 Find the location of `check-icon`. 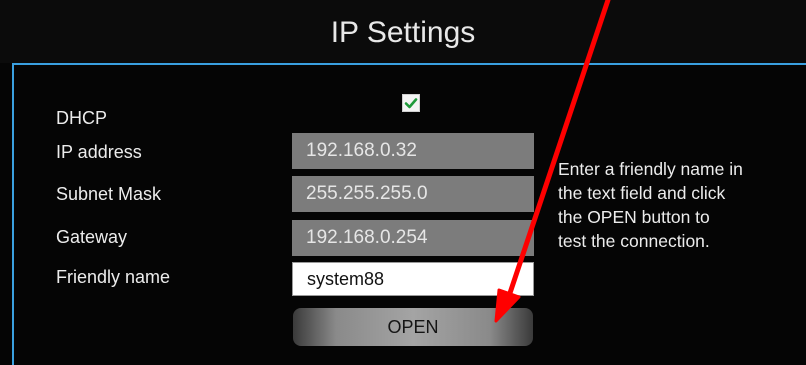

check-icon is located at coordinates (411, 103).